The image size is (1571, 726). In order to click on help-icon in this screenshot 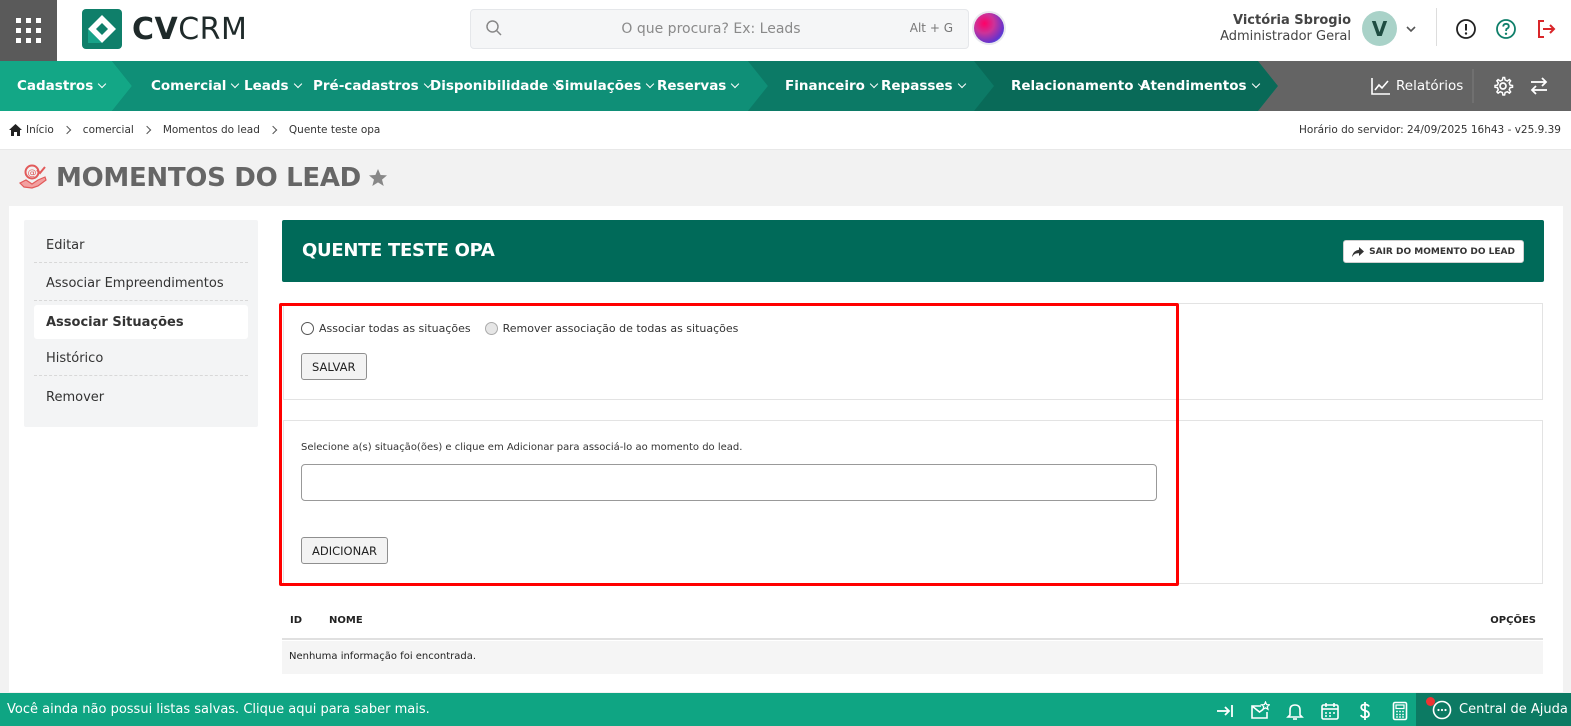, I will do `click(1506, 29)`.